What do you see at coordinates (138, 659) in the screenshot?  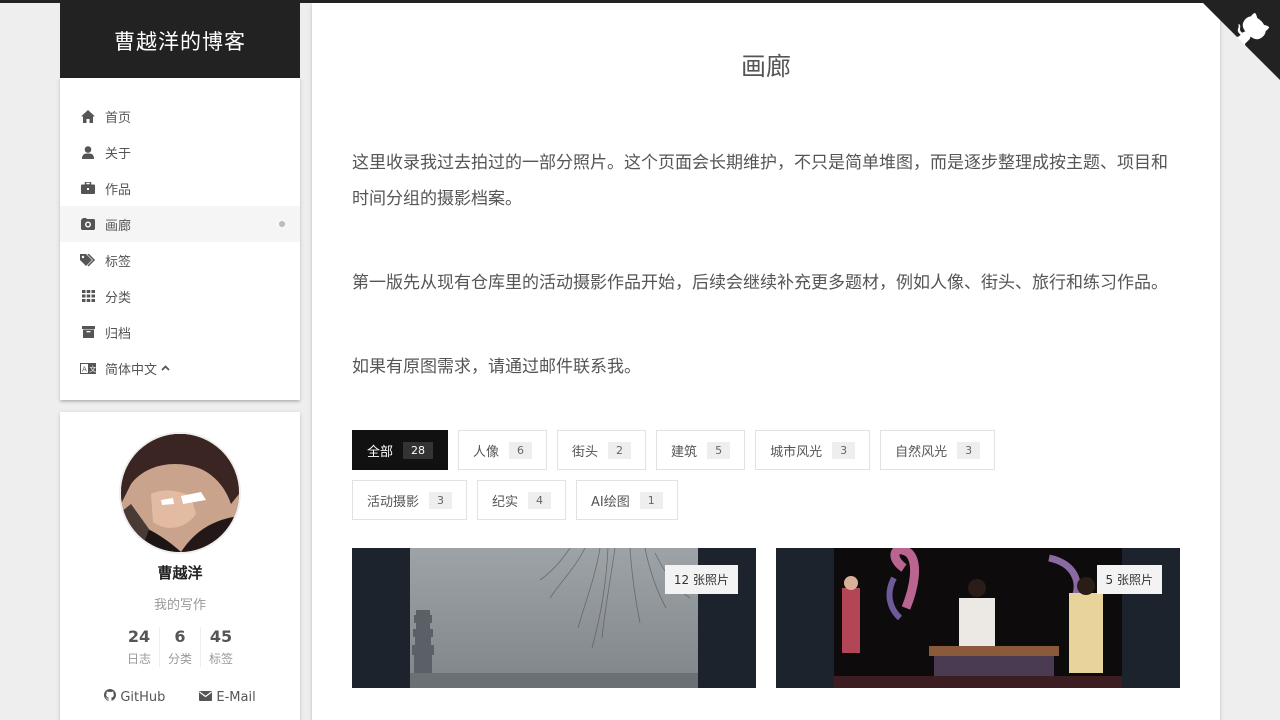 I see `stat-label: 日志` at bounding box center [138, 659].